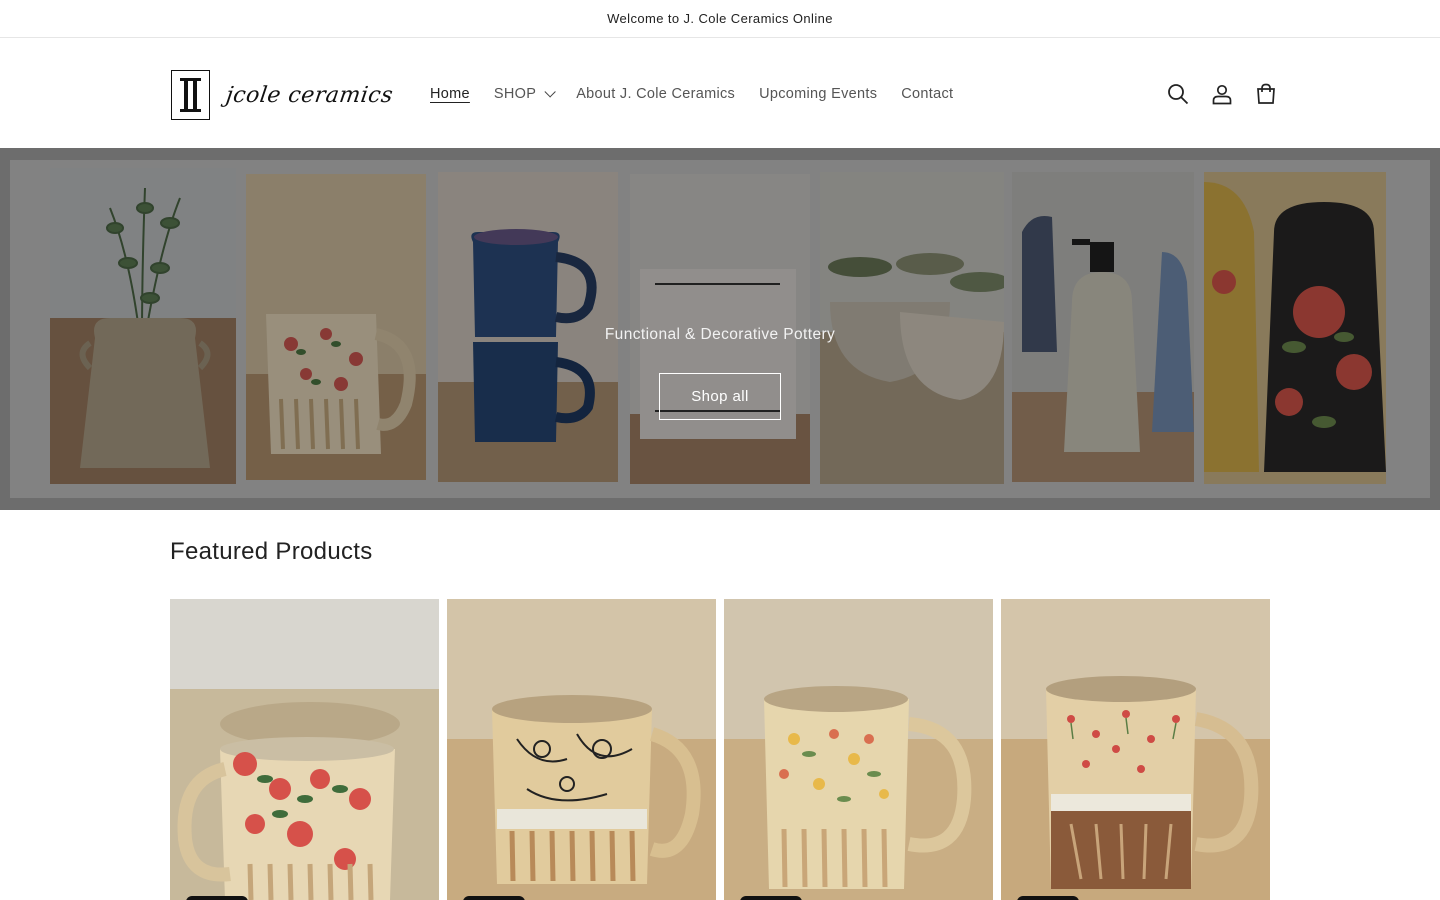 Image resolution: width=1440 pixels, height=900 pixels. I want to click on announcement-text: Welcome to J. Cole Ceramics Online, so click(720, 18).